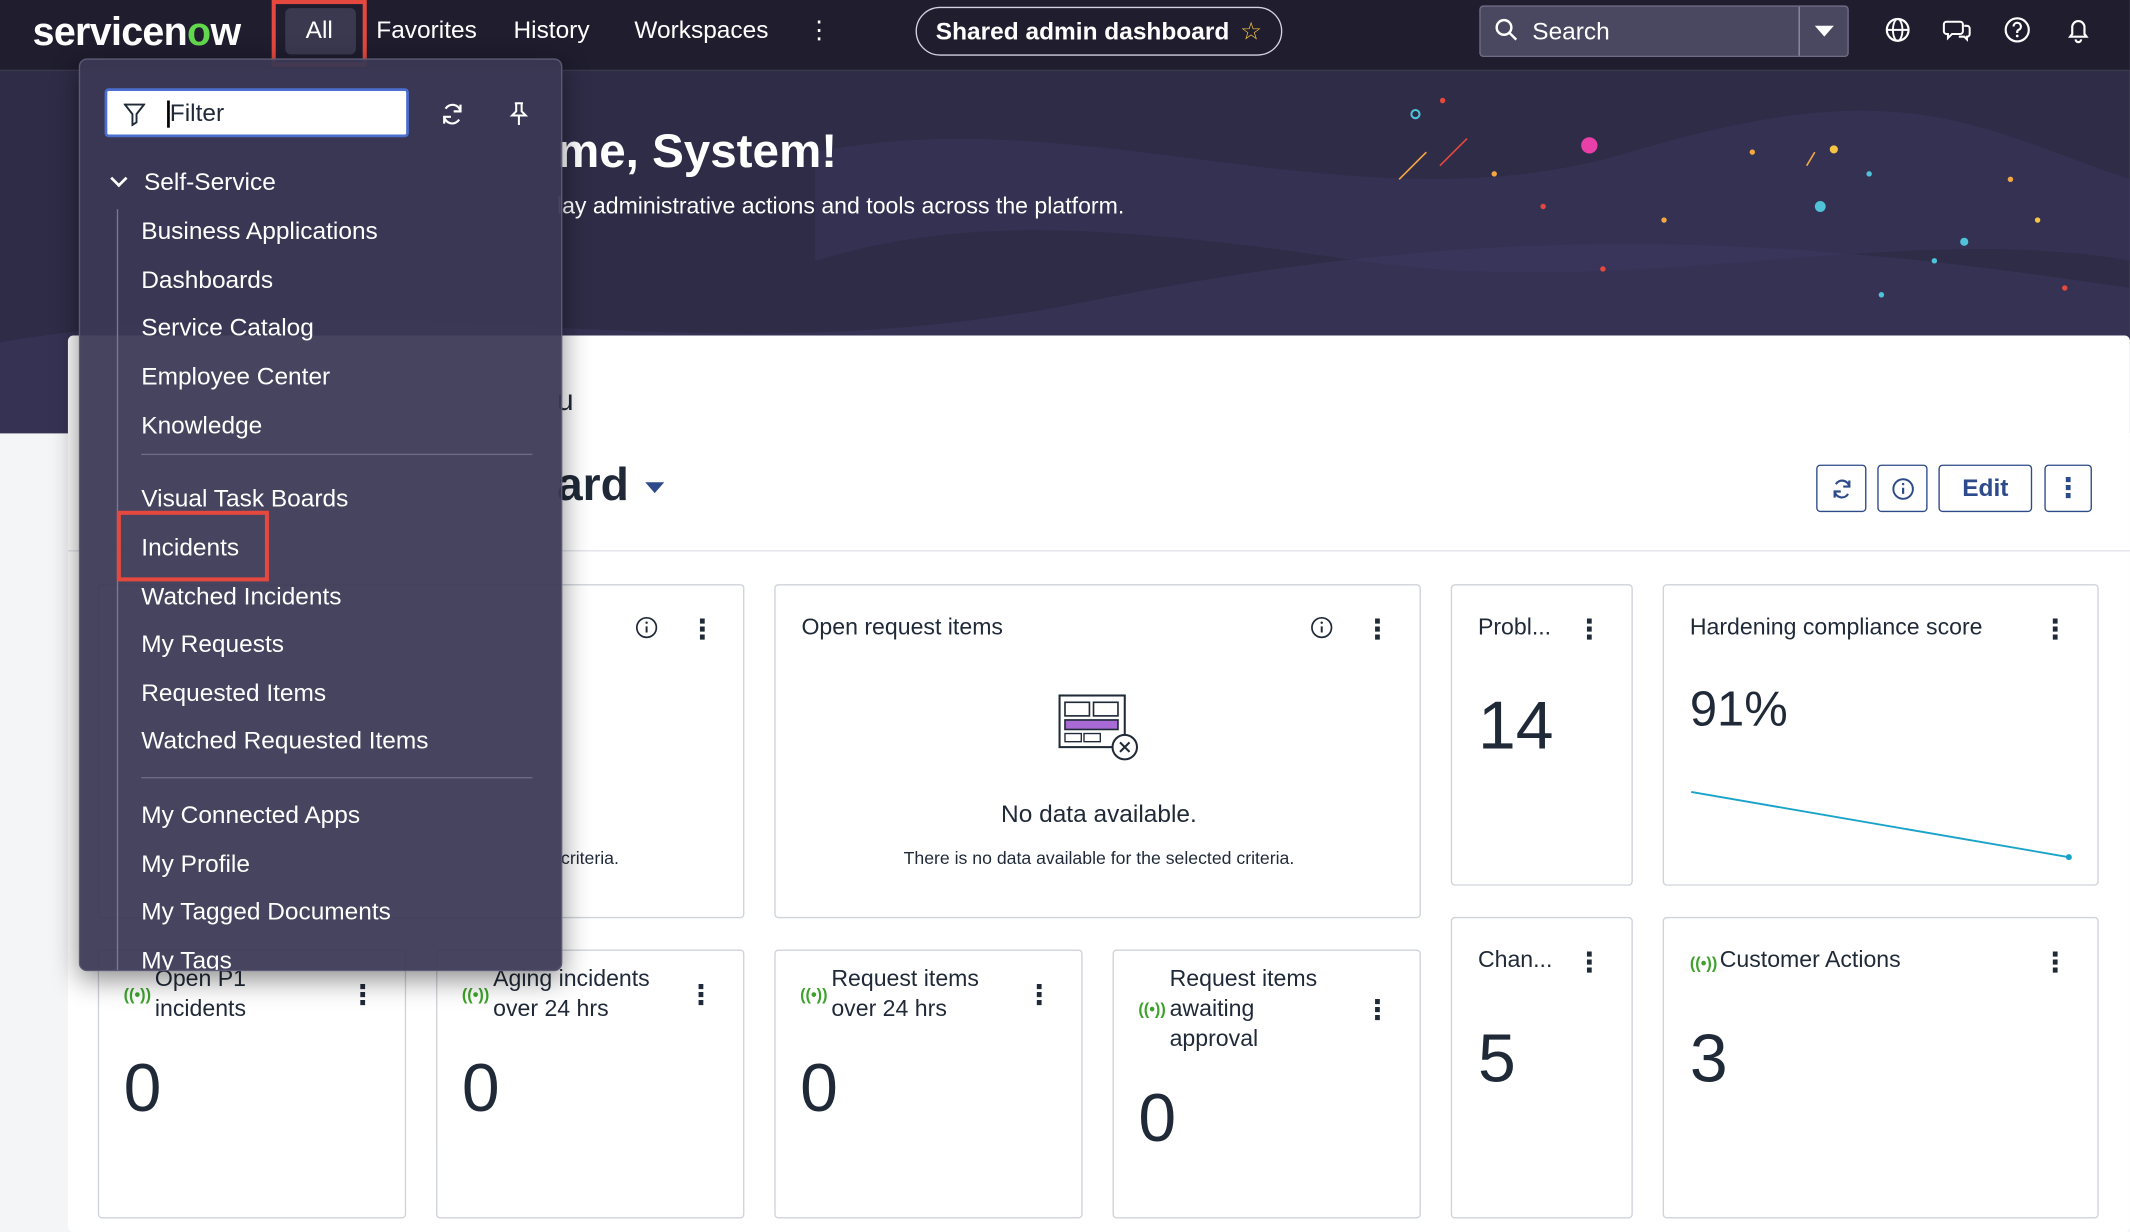 The image size is (2130, 1232). What do you see at coordinates (250, 815) in the screenshot?
I see `menu-item-my-connected-apps: My Connected Apps` at bounding box center [250, 815].